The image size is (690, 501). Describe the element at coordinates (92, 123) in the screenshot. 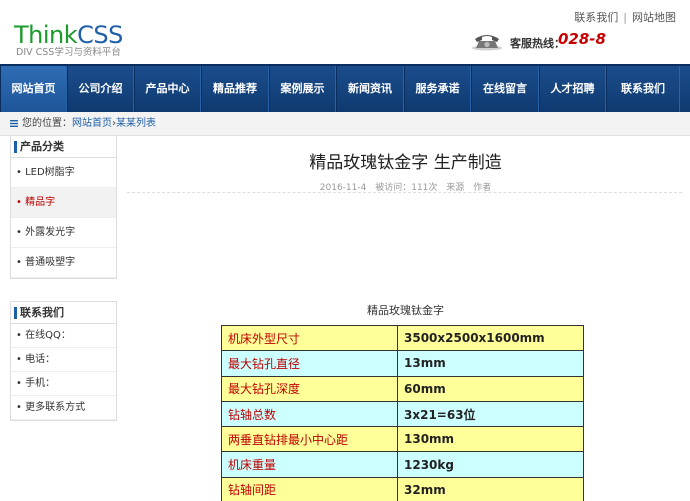

I see `breadcrumb-home: 网站首页` at that location.